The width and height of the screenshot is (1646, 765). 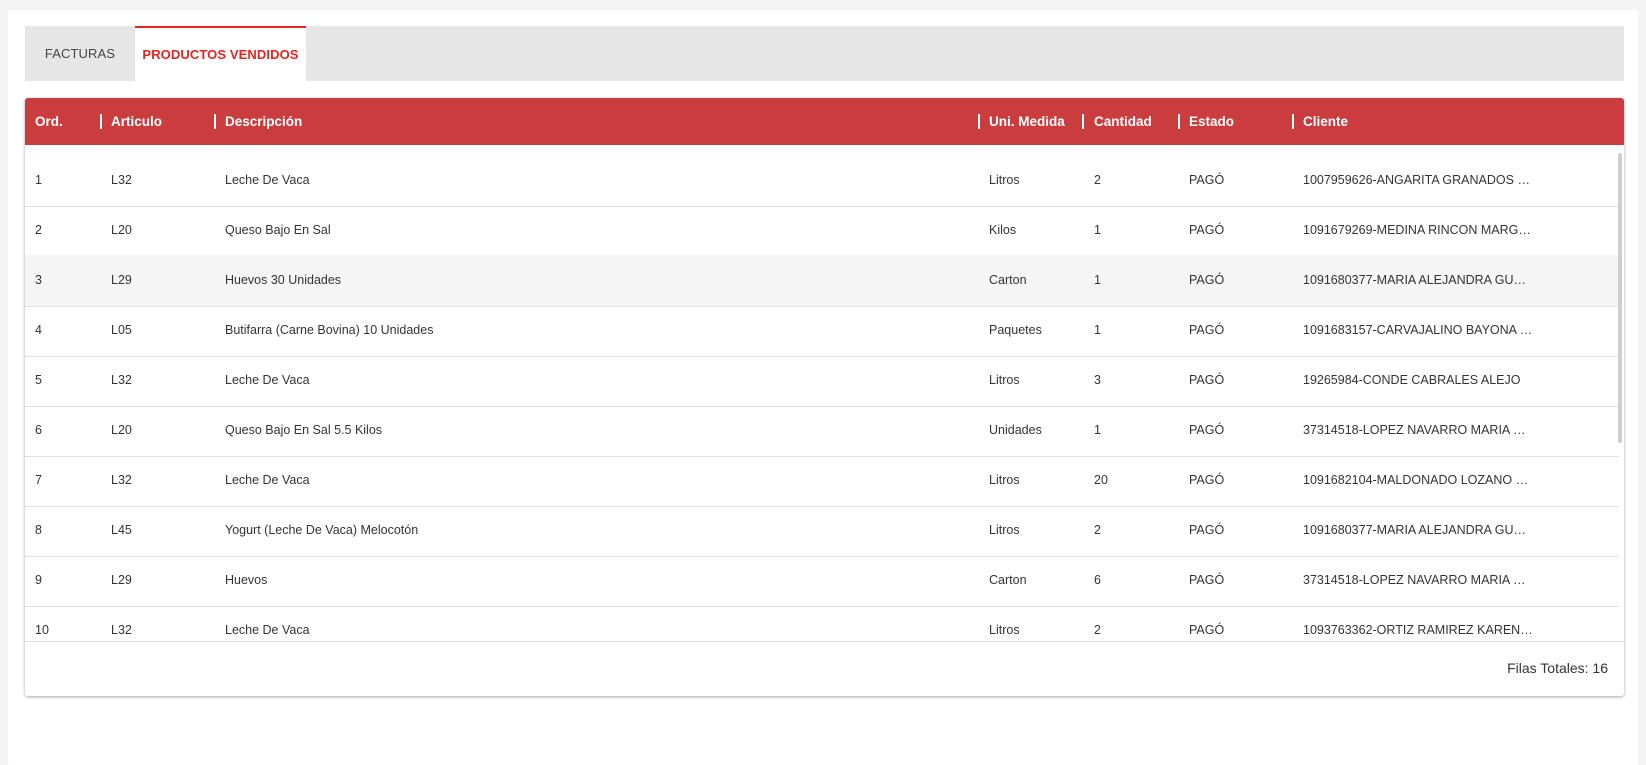 What do you see at coordinates (38, 580) in the screenshot?
I see `cell-ord: 9` at bounding box center [38, 580].